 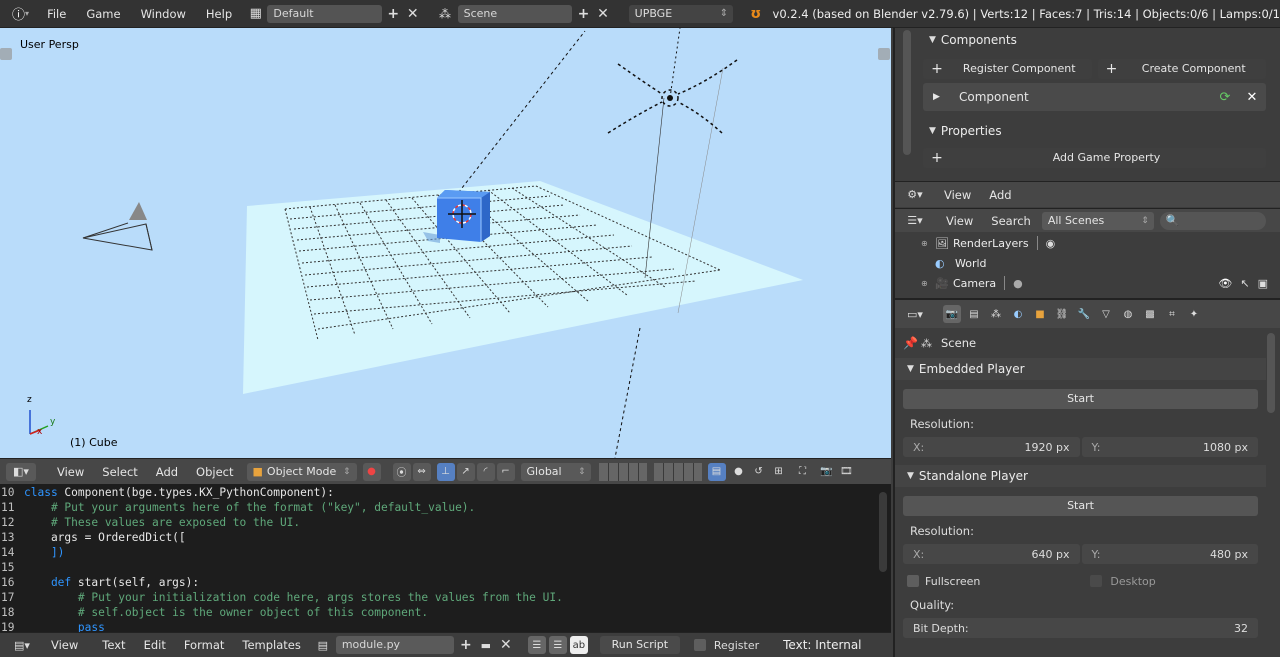 I want to click on menu-text: Text, so click(x=113, y=645).